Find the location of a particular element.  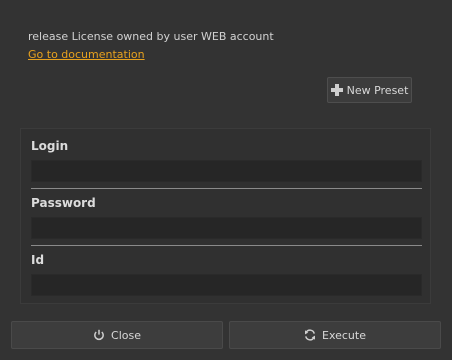

plus-icon is located at coordinates (336, 90).